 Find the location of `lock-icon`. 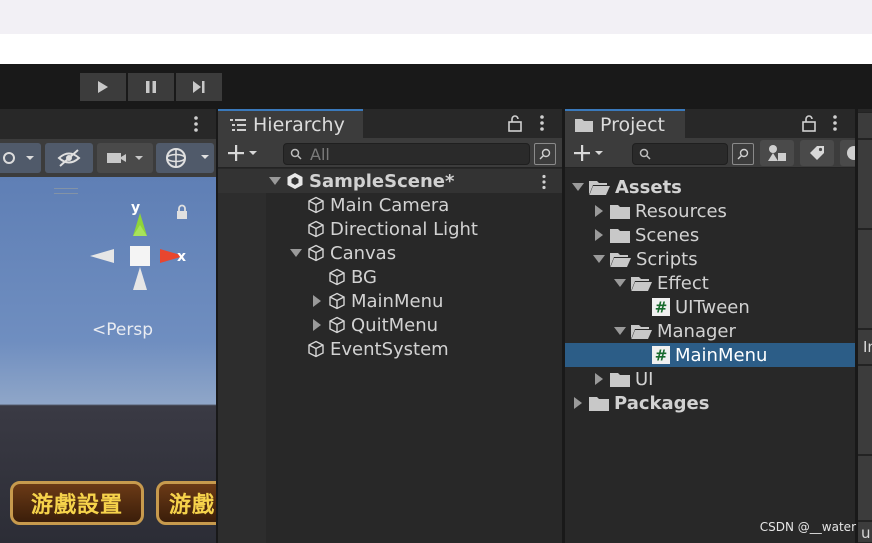

lock-icon is located at coordinates (182, 212).